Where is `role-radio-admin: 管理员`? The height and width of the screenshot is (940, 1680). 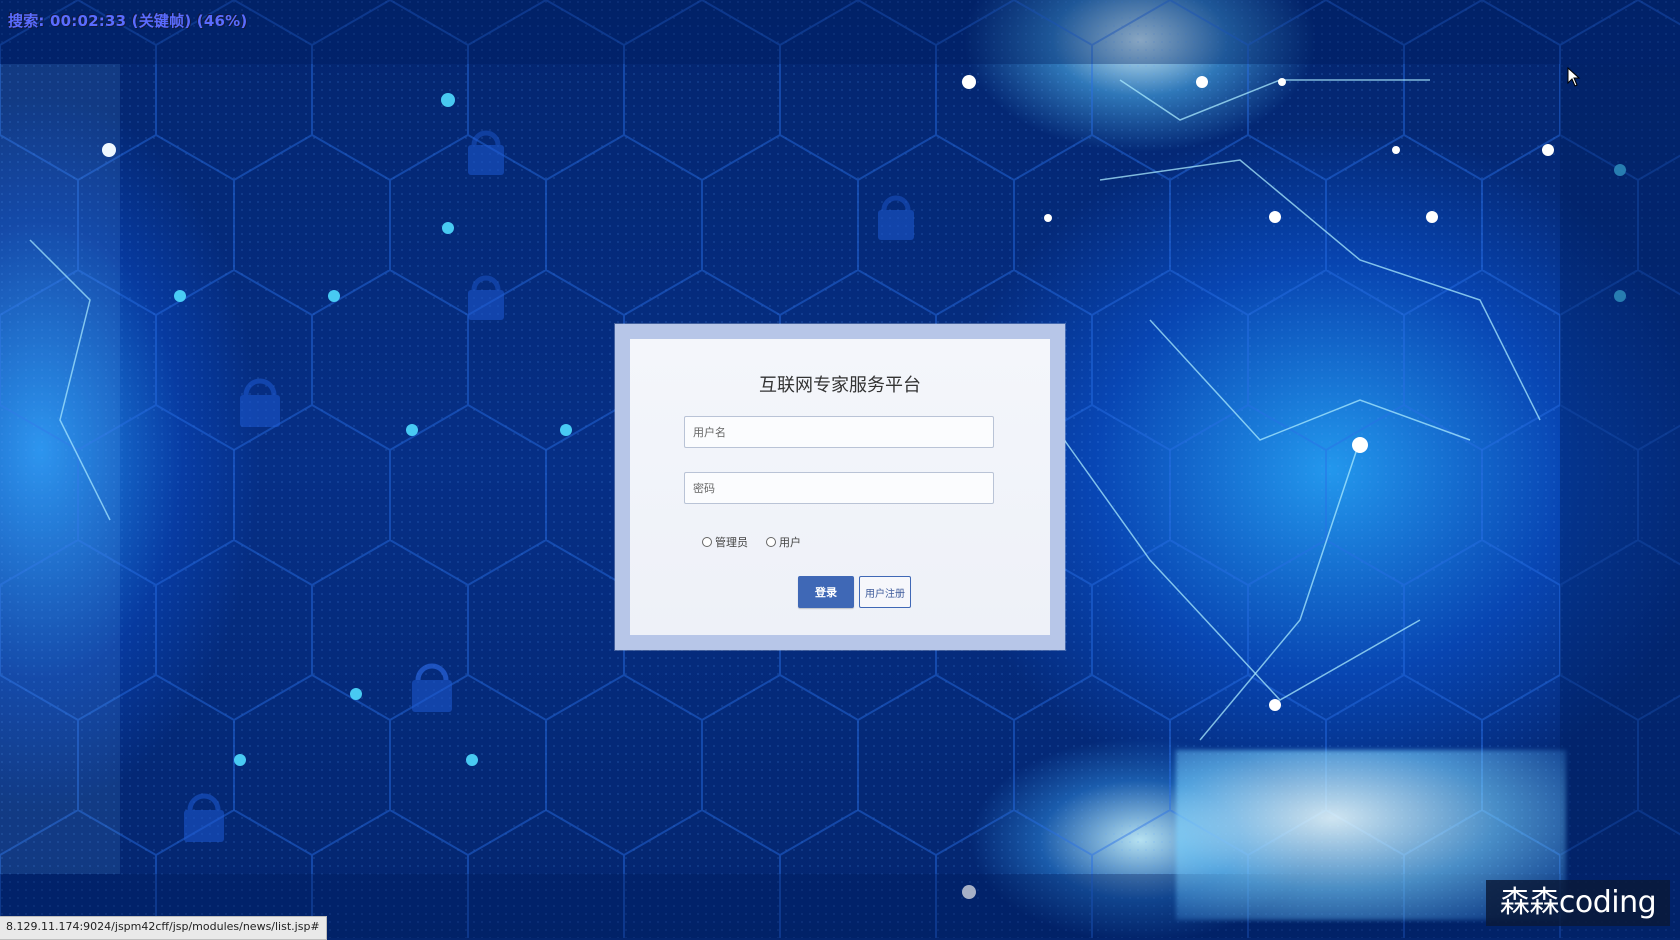 role-radio-admin: 管理员 is located at coordinates (725, 542).